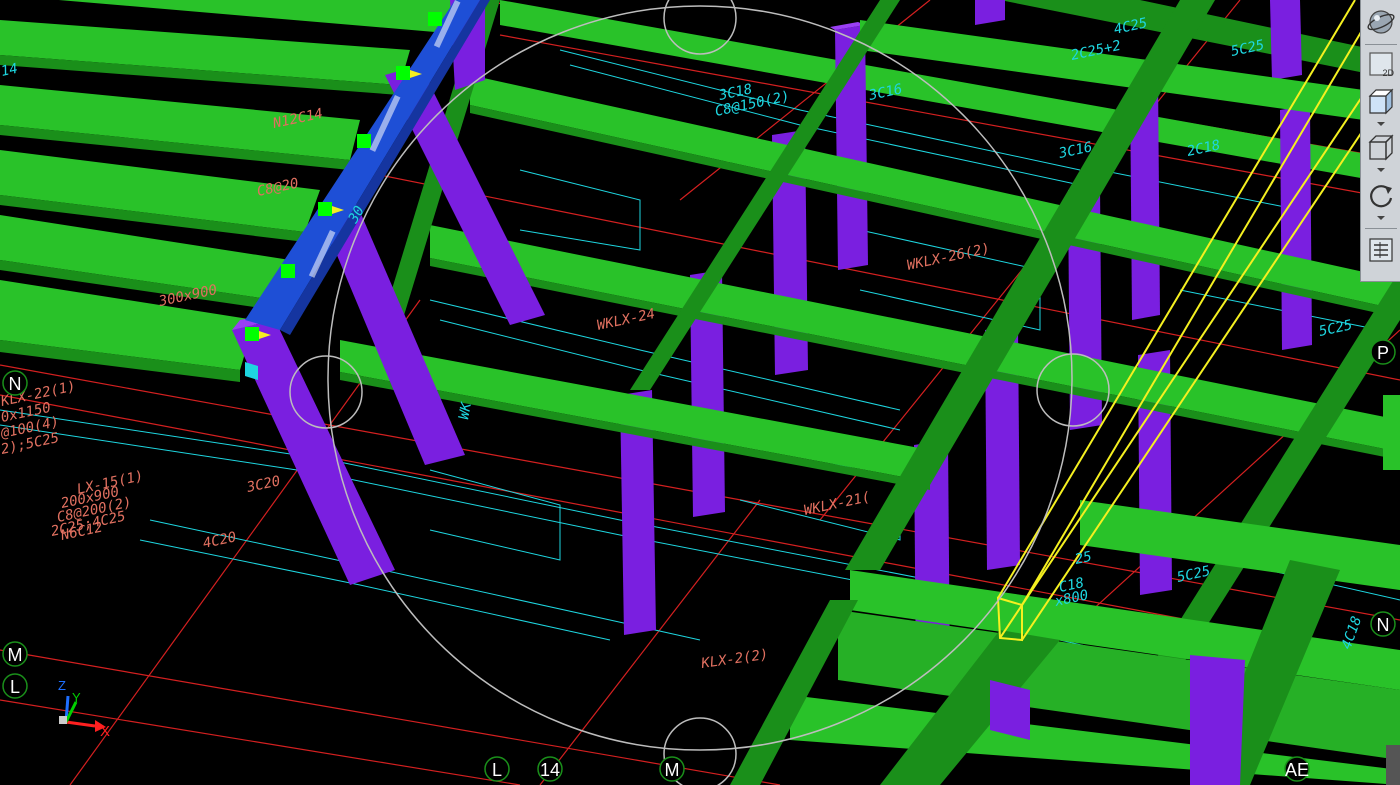  I want to click on axis-label: AE, so click(1297, 770).